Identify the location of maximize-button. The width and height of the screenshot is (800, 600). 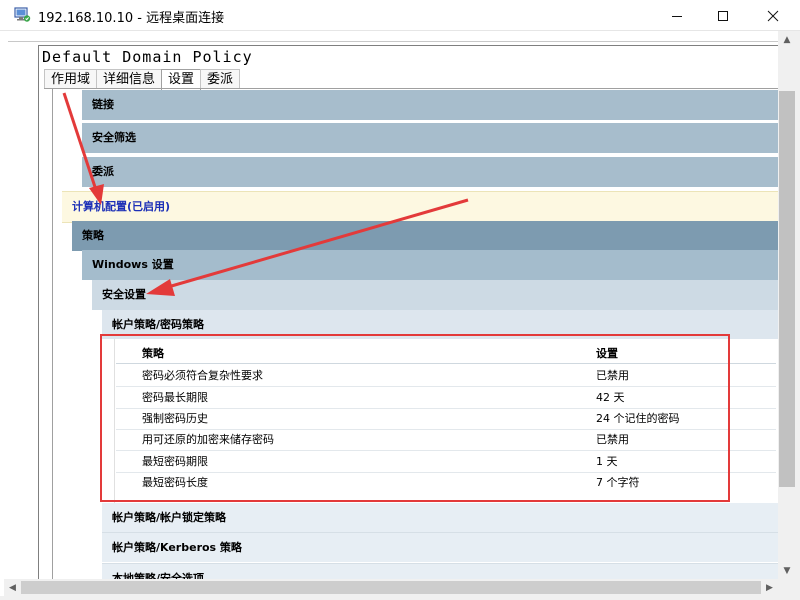
(723, 15).